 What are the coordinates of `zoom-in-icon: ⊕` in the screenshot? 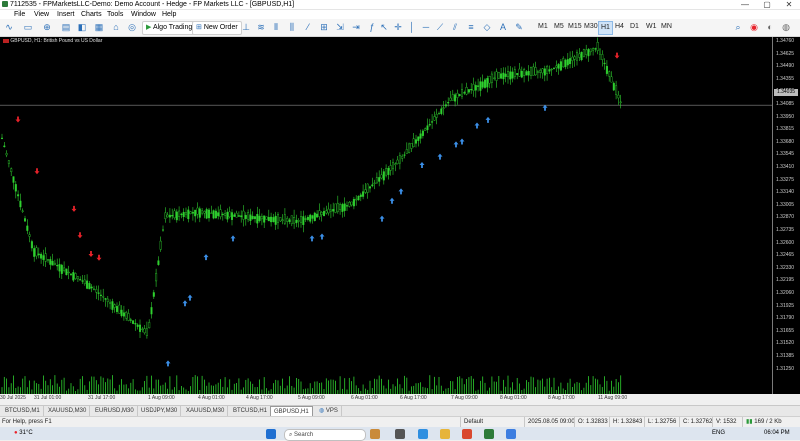 It's located at (47, 27).